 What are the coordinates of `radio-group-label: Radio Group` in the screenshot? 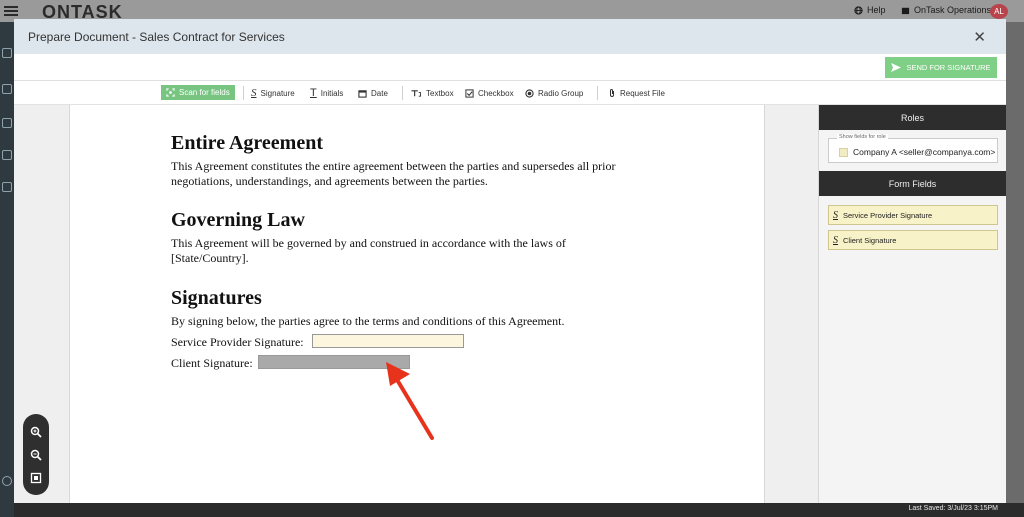 It's located at (561, 93).